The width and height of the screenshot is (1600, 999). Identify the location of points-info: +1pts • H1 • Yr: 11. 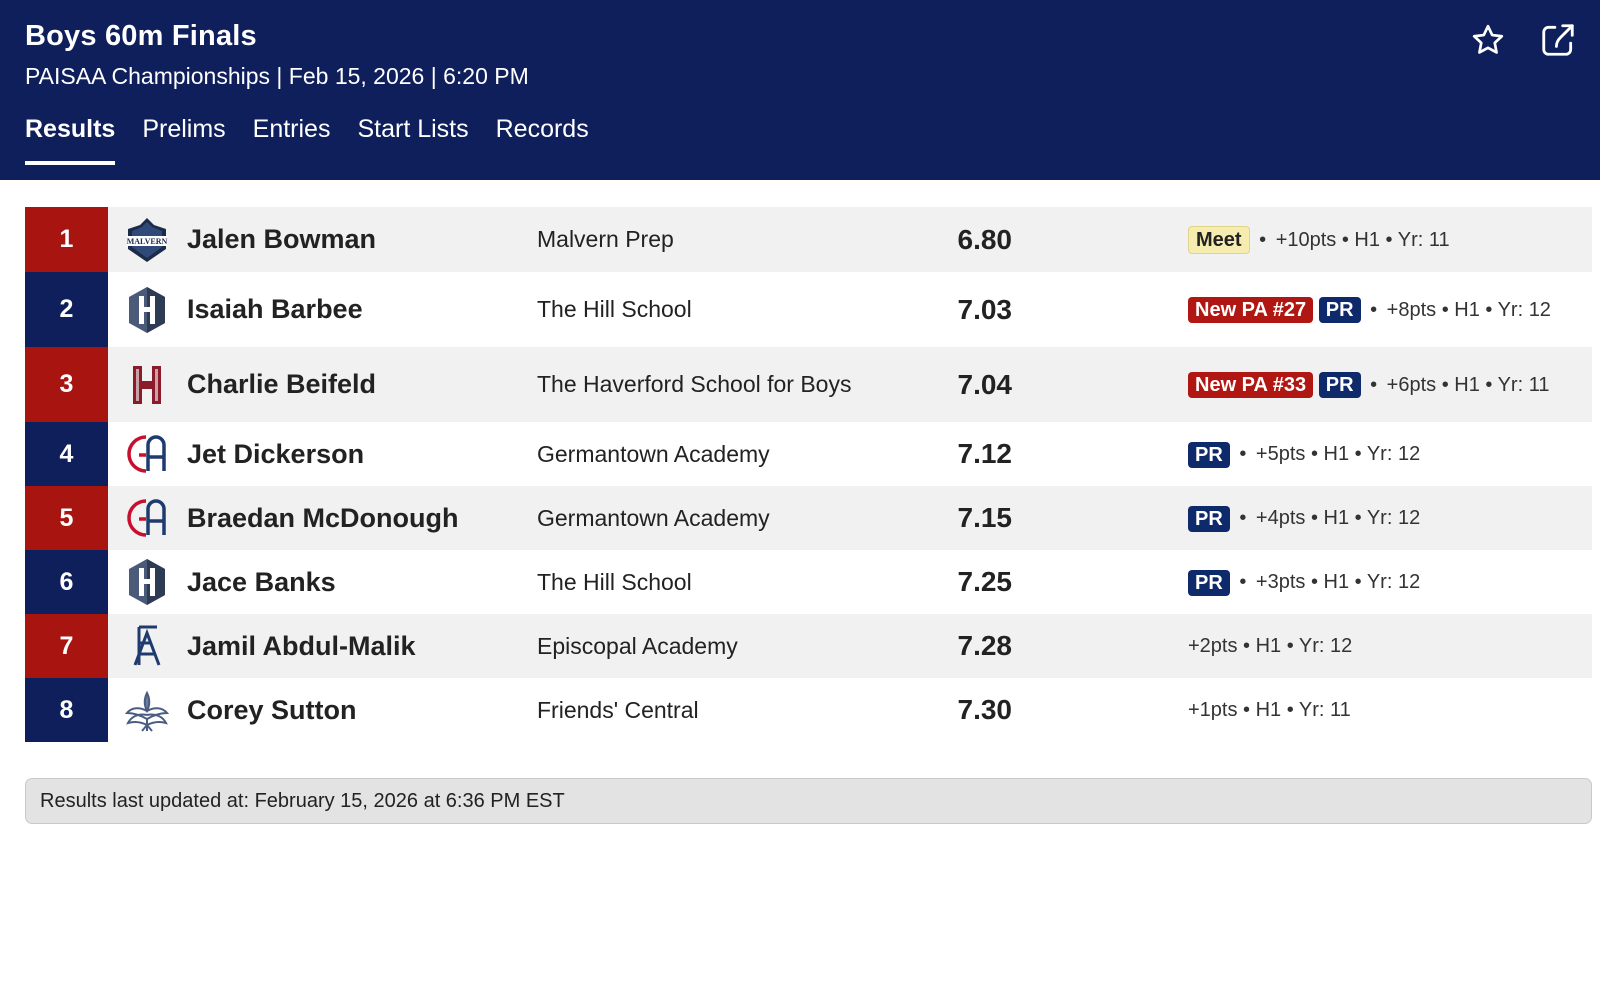
(1269, 710).